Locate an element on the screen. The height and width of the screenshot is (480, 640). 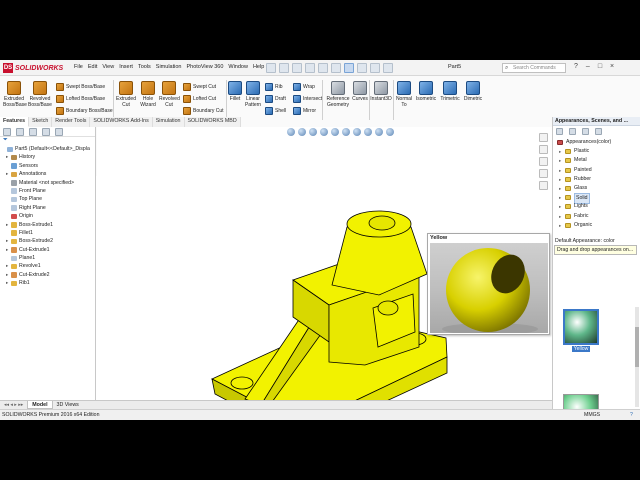
swept-boss-button: Swept Boss/Base is located at coordinates (80, 87).